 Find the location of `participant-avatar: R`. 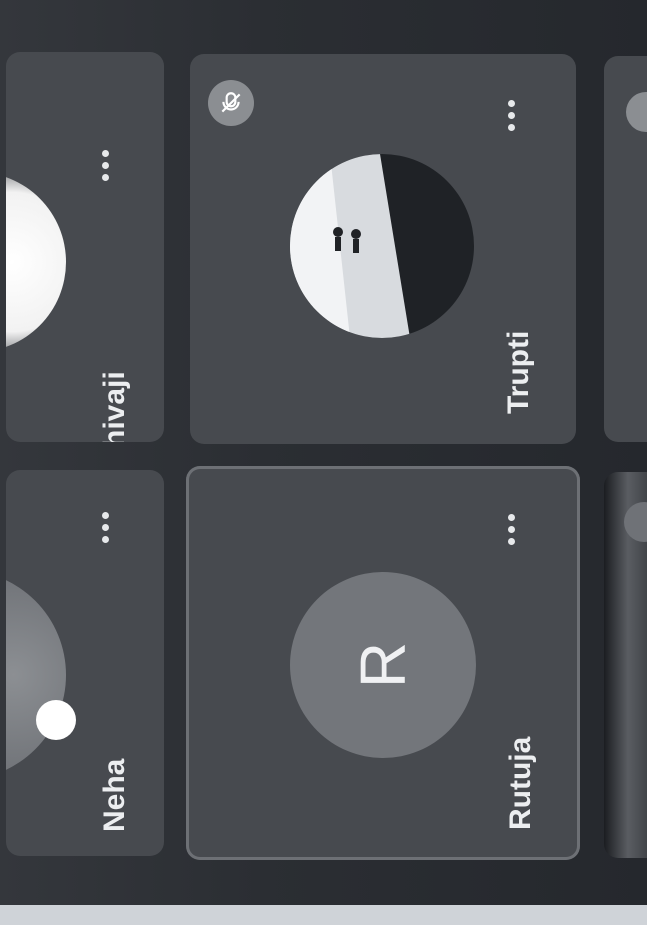

participant-avatar: R is located at coordinates (383, 665).